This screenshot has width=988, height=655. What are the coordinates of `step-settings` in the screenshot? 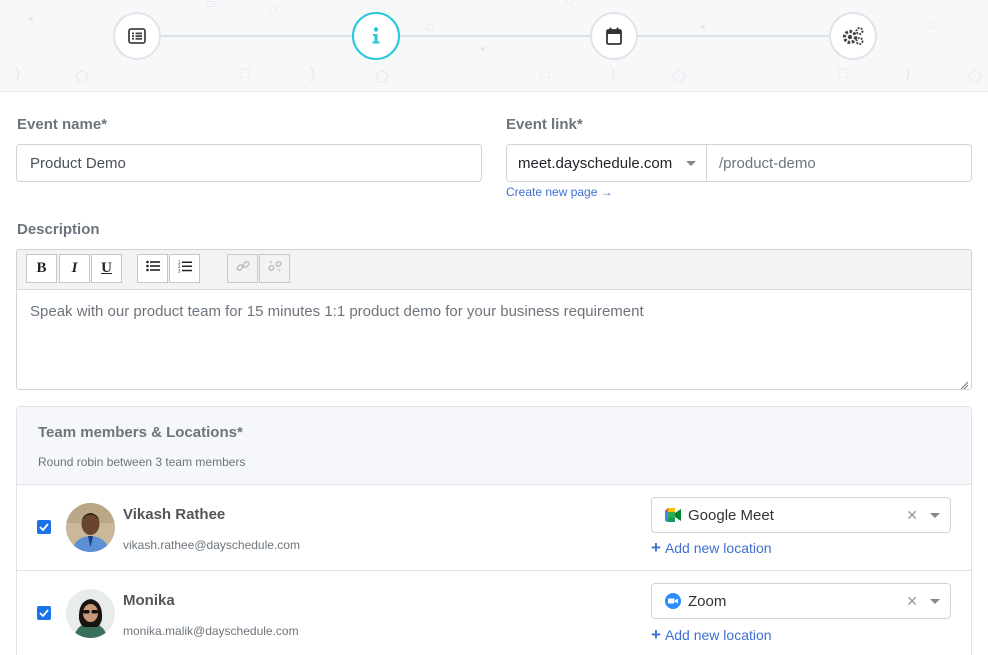 It's located at (853, 36).